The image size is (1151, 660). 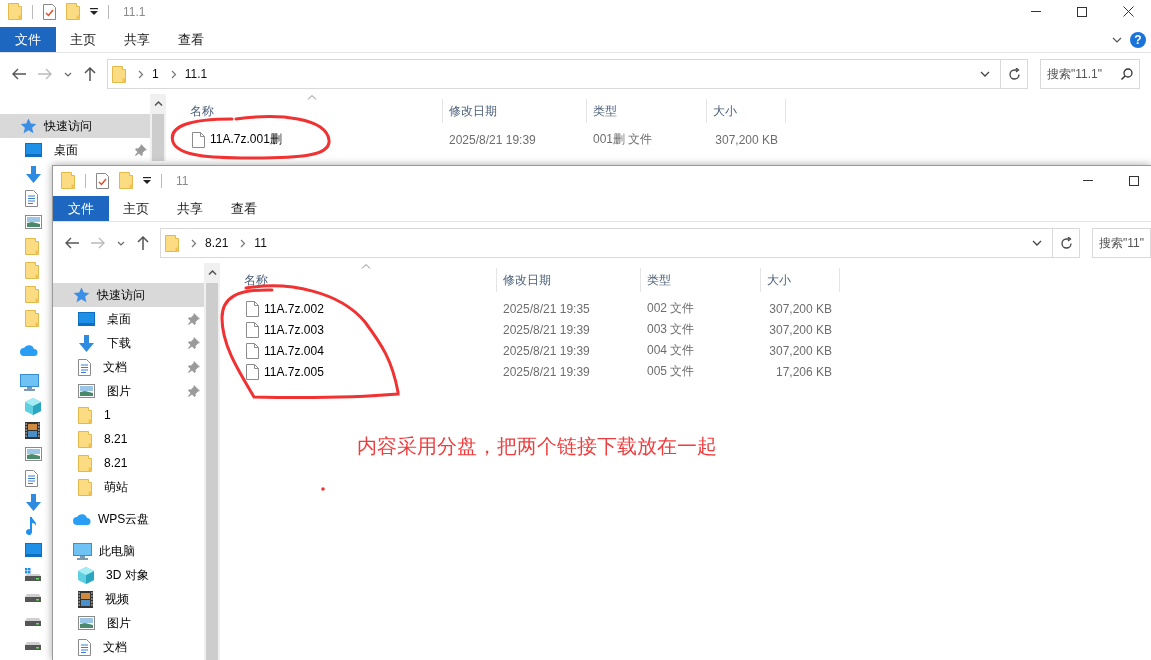 I want to click on address-bar: 8.21 11, so click(x=606, y=243).